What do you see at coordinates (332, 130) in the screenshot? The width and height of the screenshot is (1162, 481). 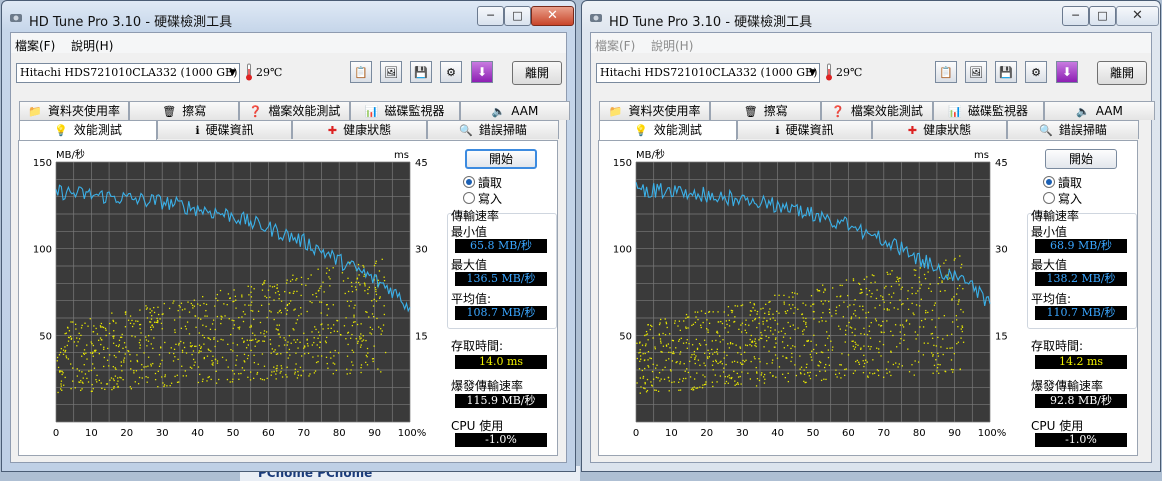 I see `health-cross-icon: ✚` at bounding box center [332, 130].